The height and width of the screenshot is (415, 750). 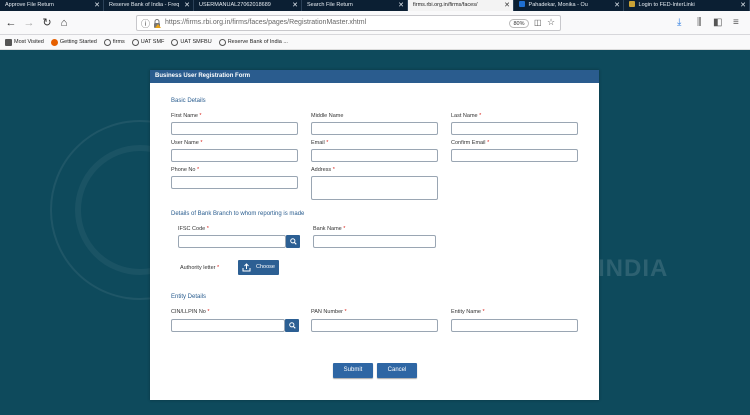 I want to click on browser-tab: Approve File Return ✕, so click(x=52, y=5).